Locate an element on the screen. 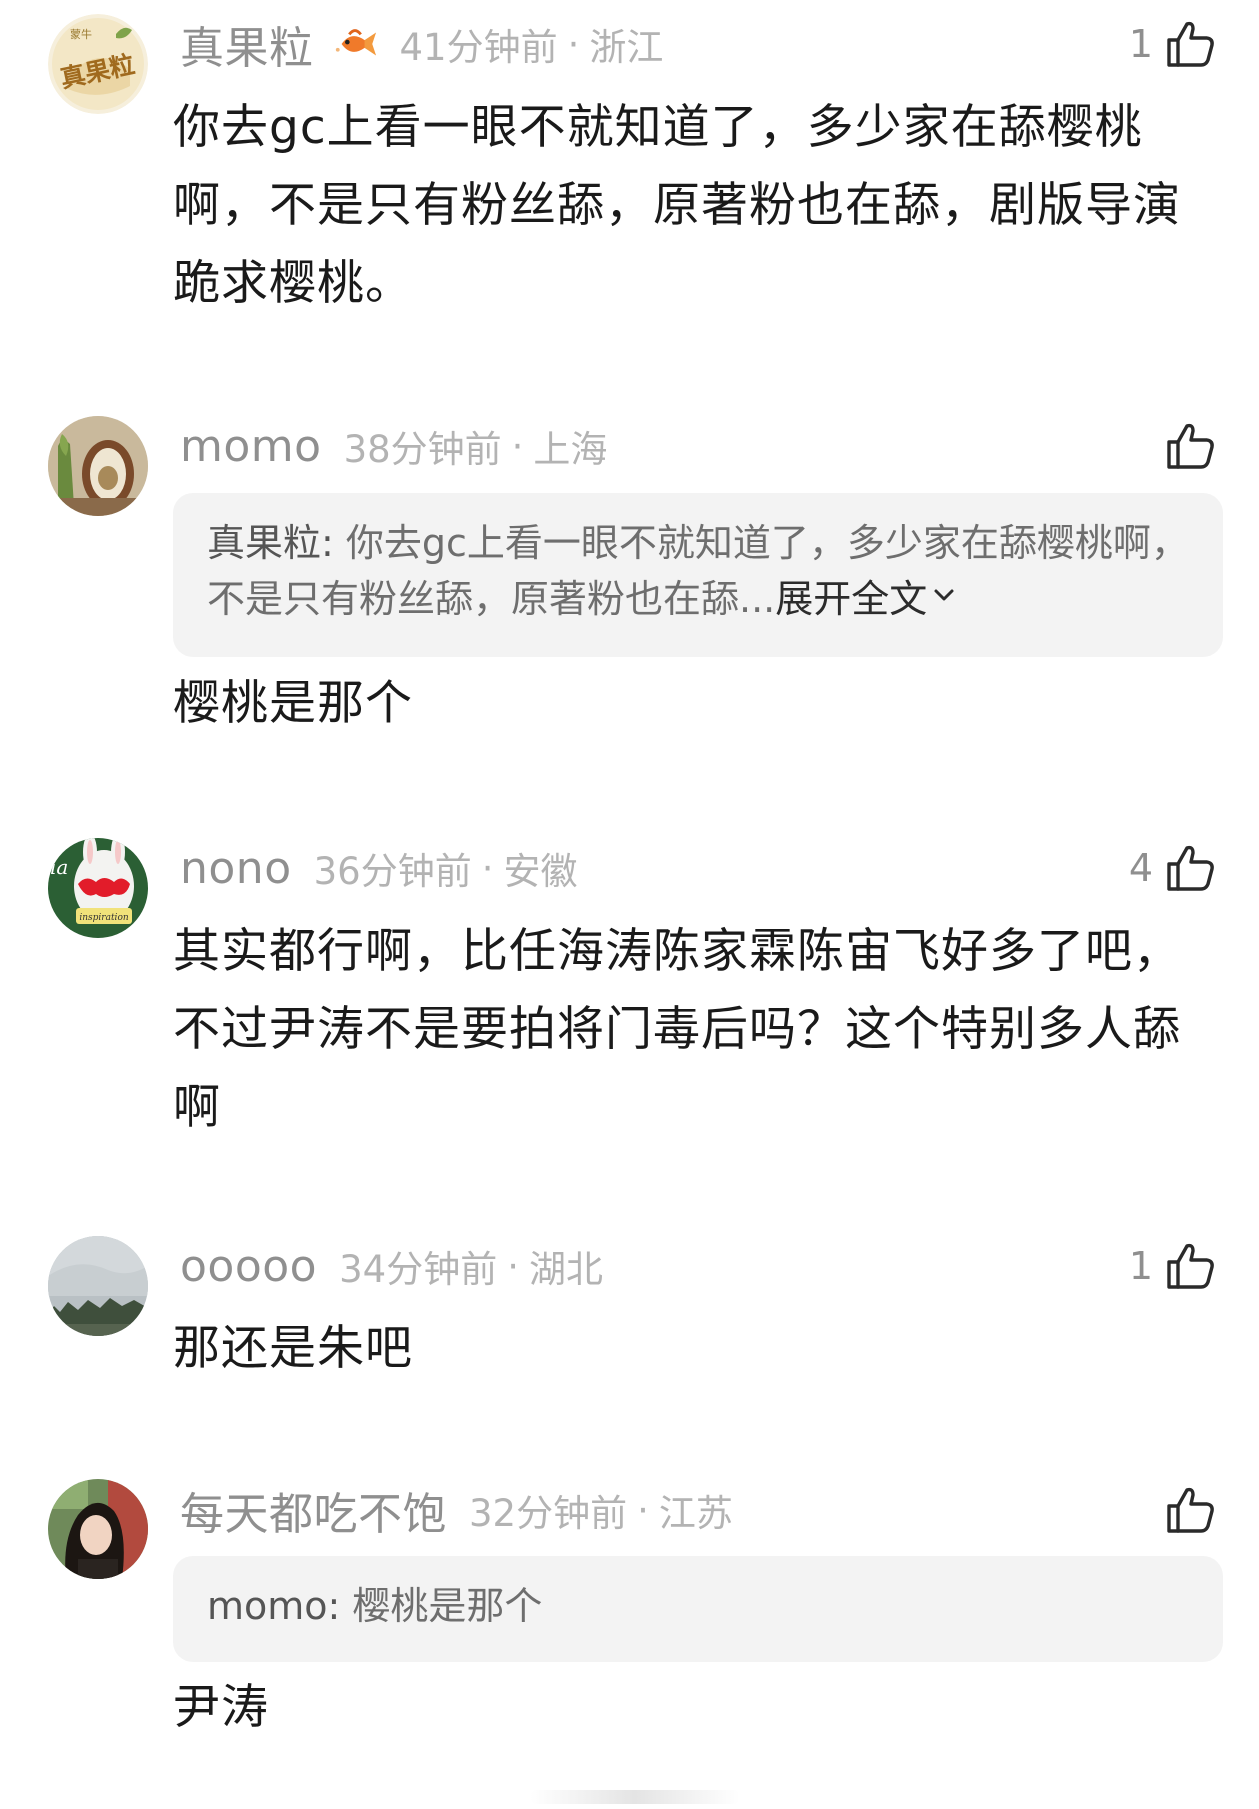  username: ooooo is located at coordinates (248, 1266).